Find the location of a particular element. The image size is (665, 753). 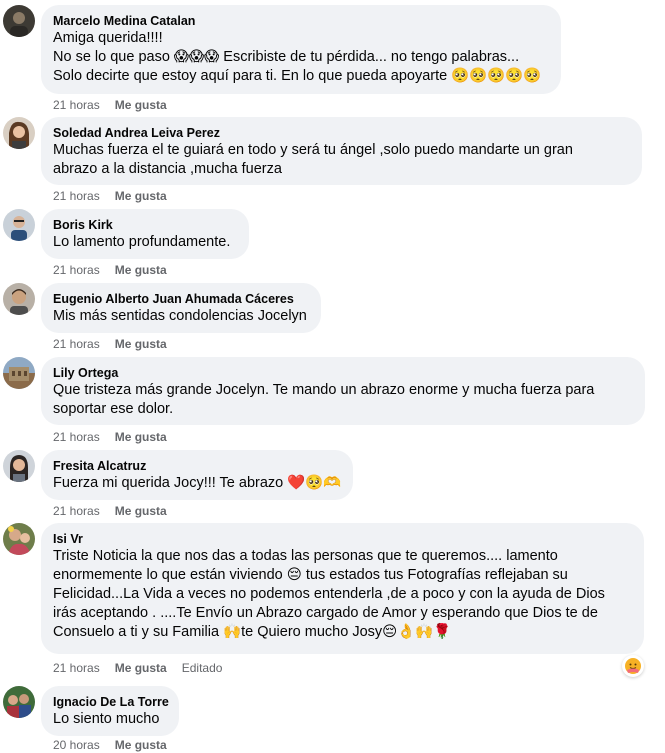

comment-text: Mis más sentidas condolencias Jocelyn is located at coordinates (180, 316).